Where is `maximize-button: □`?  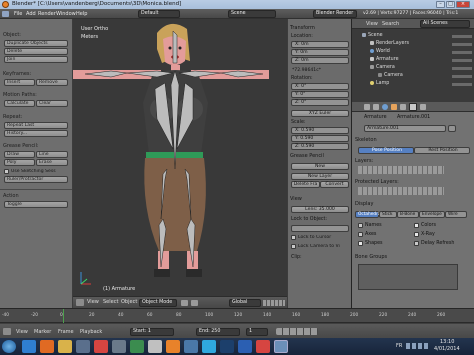 maximize-button: □ is located at coordinates (450, 4).